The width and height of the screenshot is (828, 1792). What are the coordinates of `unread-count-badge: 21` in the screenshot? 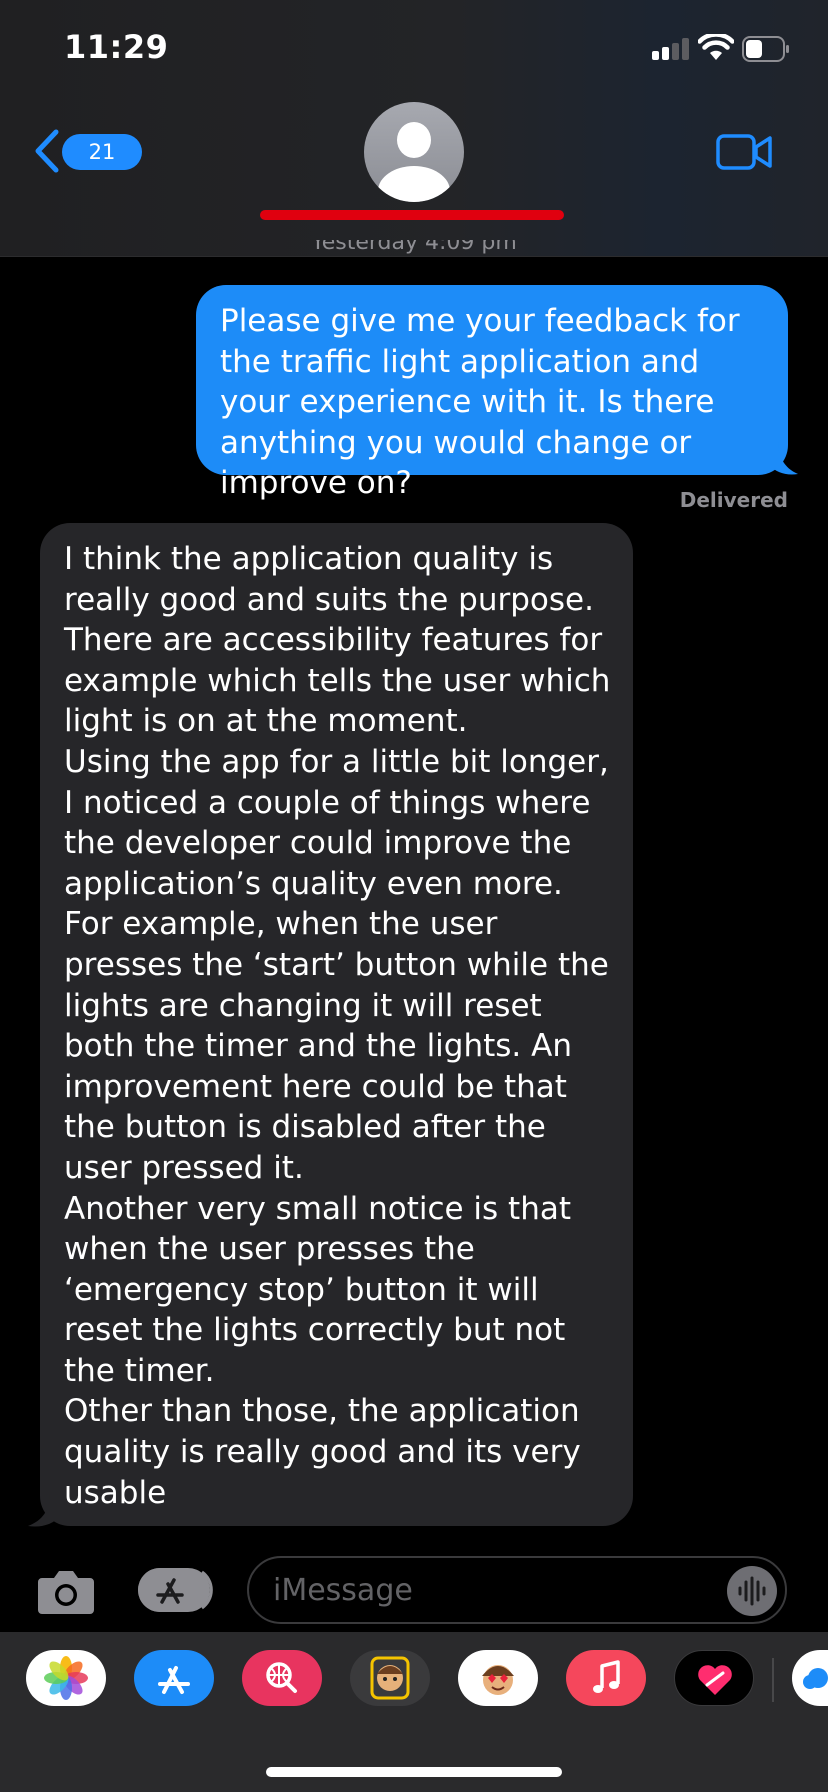 It's located at (102, 152).